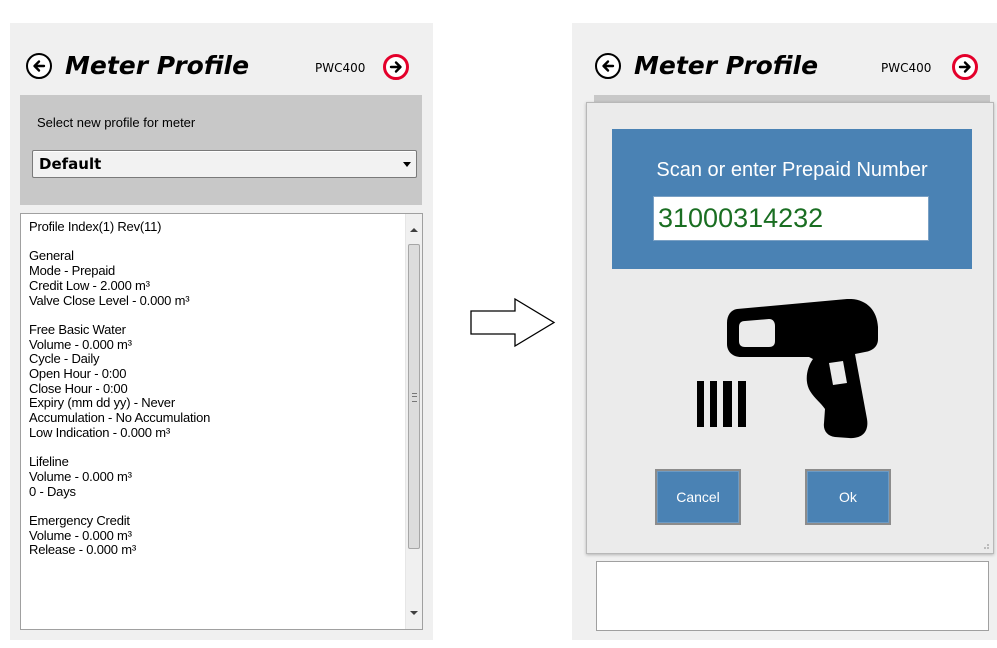 The image size is (997, 648). Describe the element at coordinates (791, 218) in the screenshot. I see `prepaid-number-input: 31000314232` at that location.